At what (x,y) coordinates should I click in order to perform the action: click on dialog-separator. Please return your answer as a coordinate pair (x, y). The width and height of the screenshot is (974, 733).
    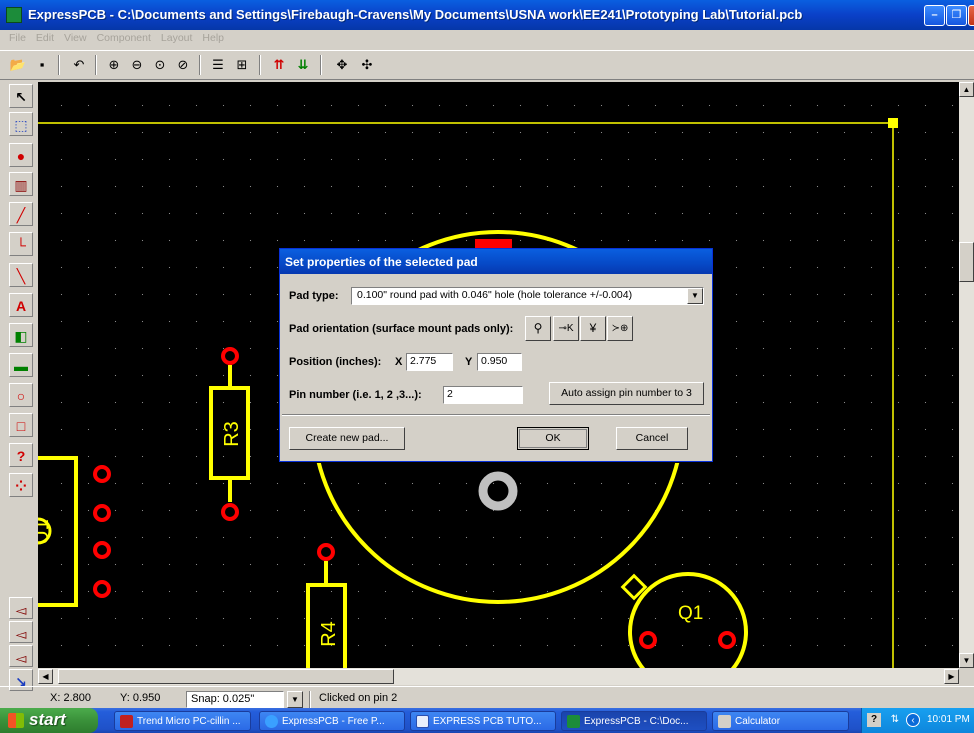
    Looking at the image, I should click on (496, 415).